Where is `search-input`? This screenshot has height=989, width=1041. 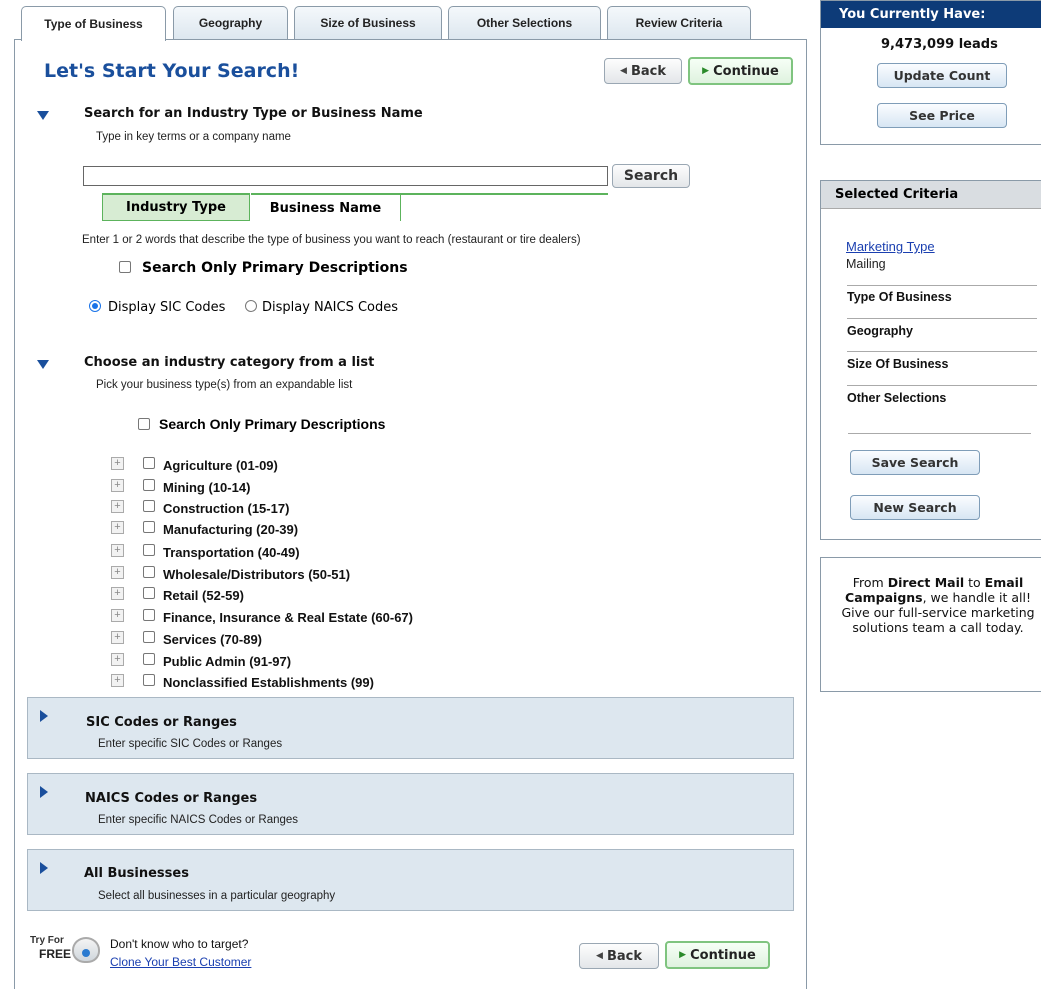
search-input is located at coordinates (345, 176).